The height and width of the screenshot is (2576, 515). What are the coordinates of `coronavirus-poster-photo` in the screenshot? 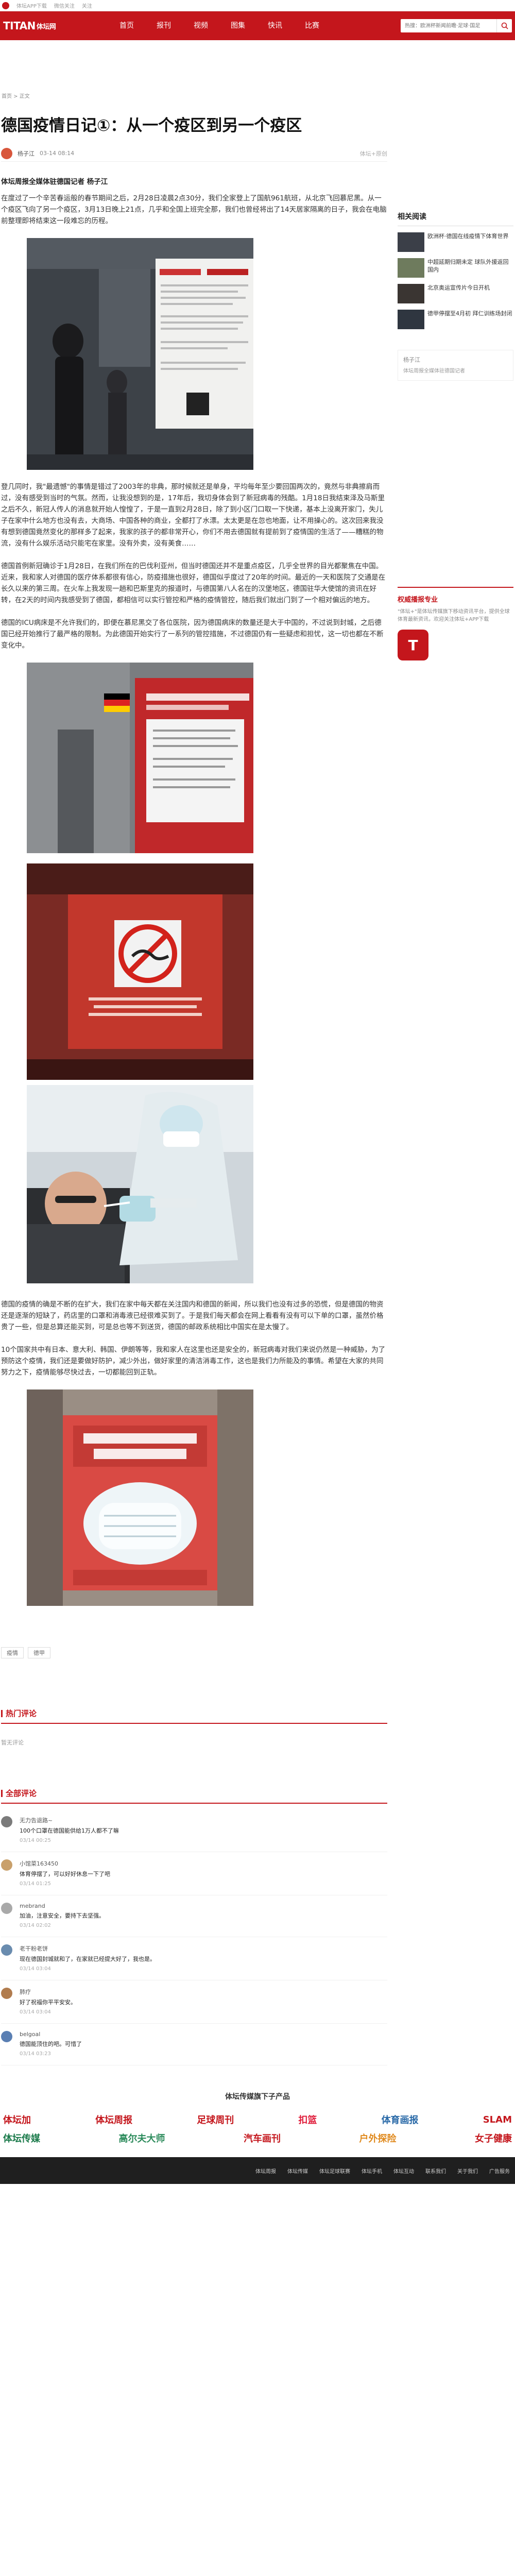 It's located at (140, 758).